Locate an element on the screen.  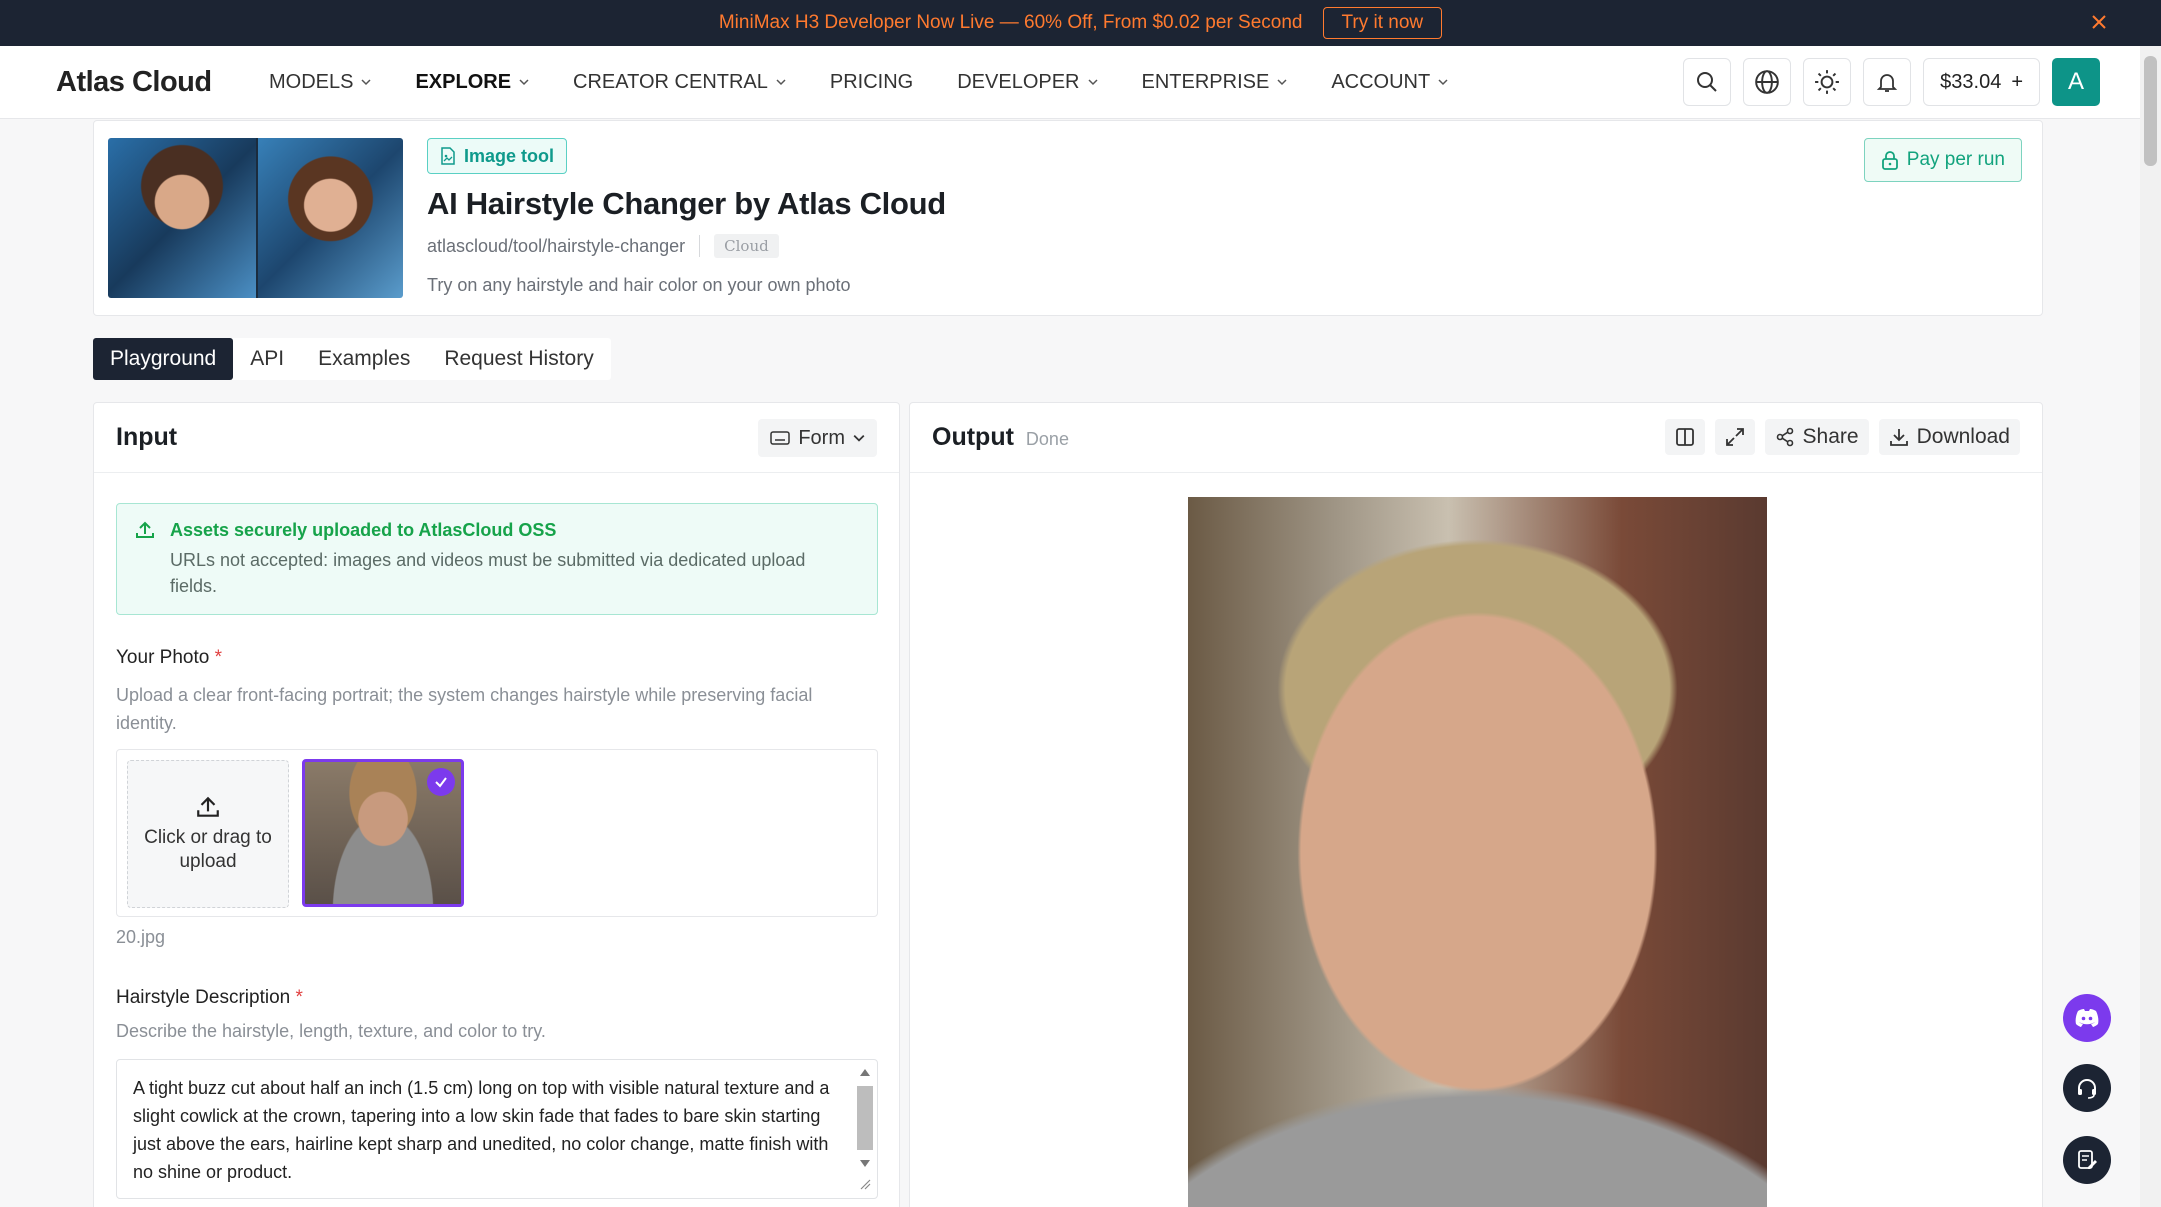
pay-per-run-button: Pay per run is located at coordinates (1942, 160).